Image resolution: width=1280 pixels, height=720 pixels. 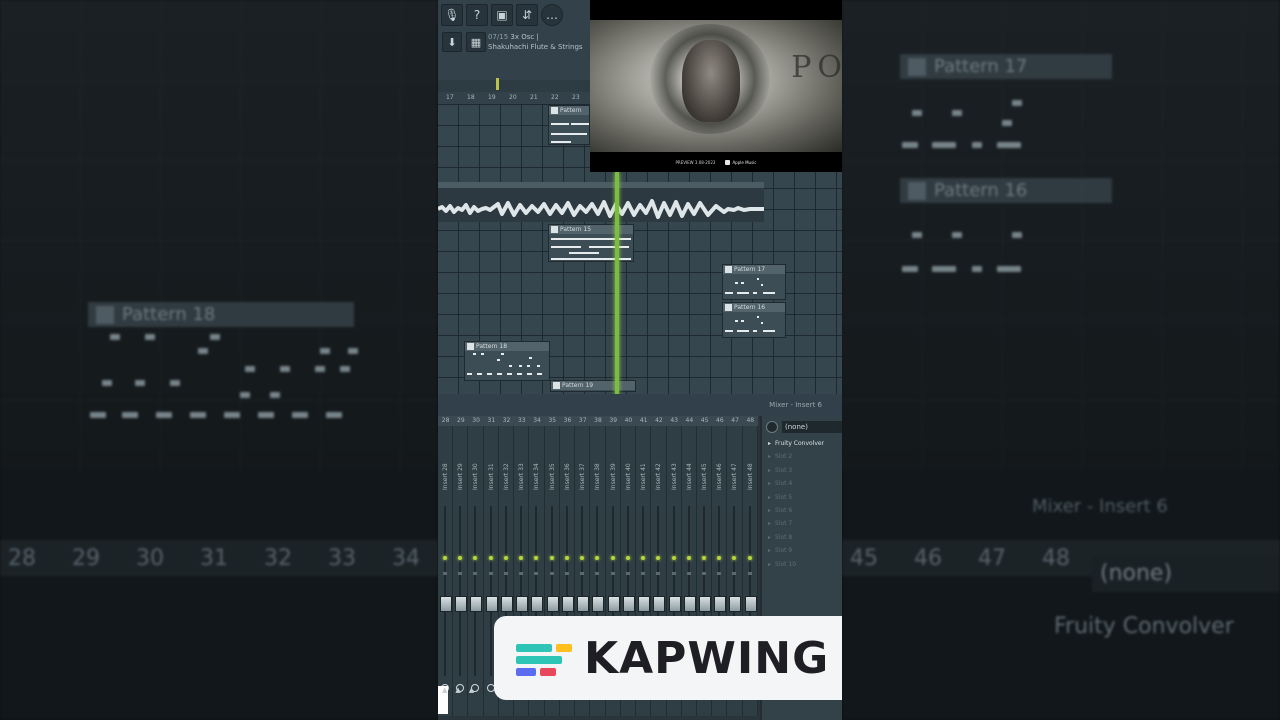 What do you see at coordinates (527, 15) in the screenshot?
I see `render-icon: ⇵` at bounding box center [527, 15].